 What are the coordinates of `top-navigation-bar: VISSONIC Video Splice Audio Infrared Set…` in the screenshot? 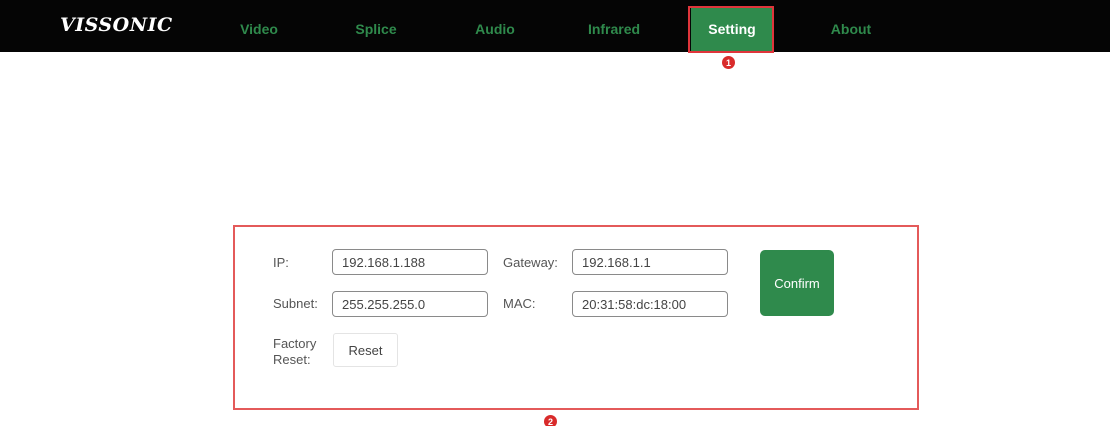 It's located at (555, 26).